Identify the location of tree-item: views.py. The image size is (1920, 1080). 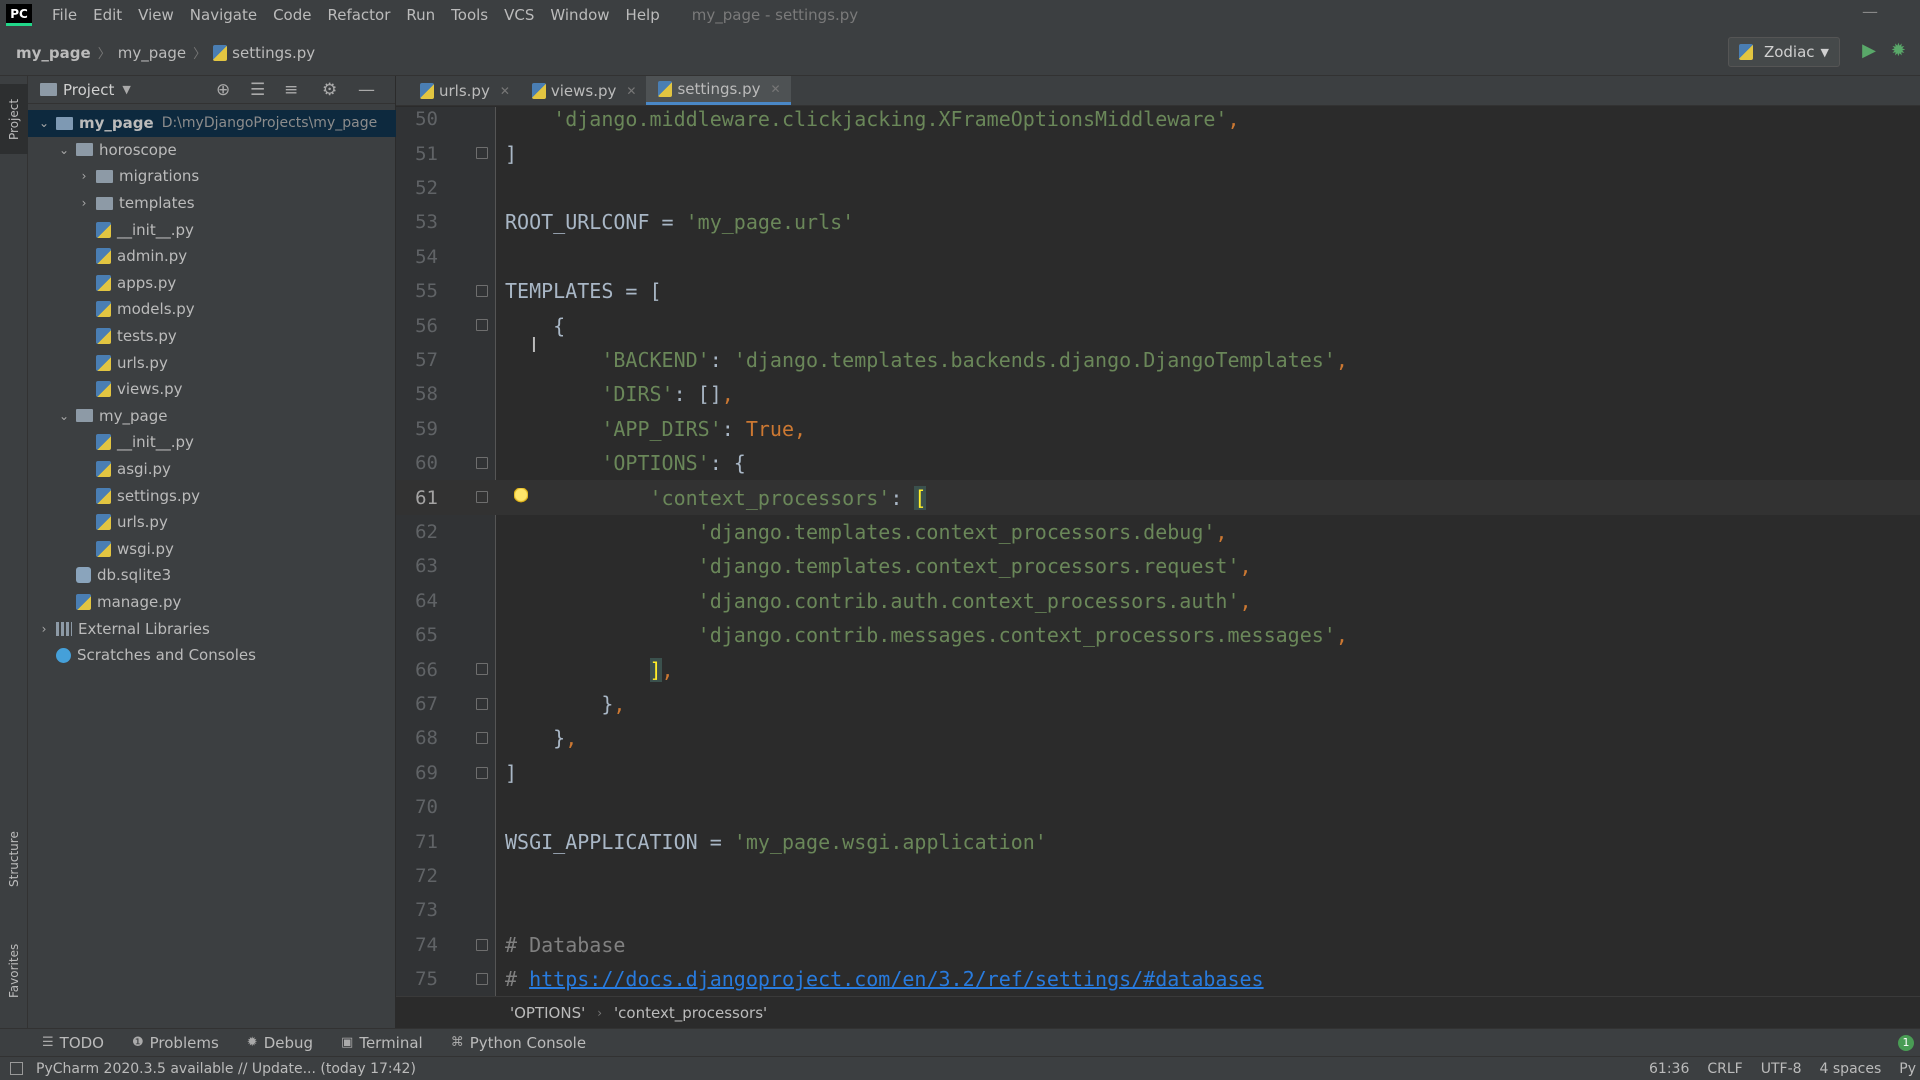
(212, 389).